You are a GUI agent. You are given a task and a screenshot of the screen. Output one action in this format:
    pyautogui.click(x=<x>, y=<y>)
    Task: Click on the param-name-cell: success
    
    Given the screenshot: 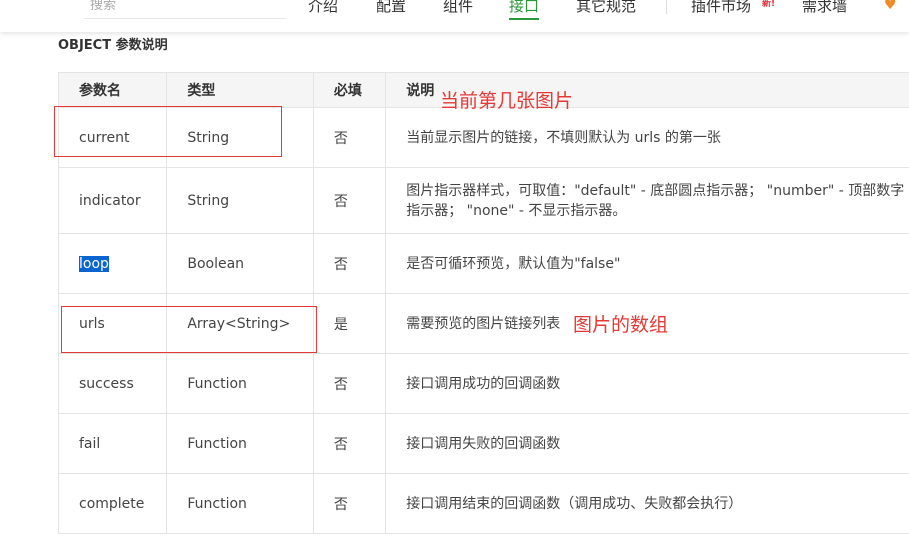 What is the action you would take?
    pyautogui.click(x=112, y=383)
    